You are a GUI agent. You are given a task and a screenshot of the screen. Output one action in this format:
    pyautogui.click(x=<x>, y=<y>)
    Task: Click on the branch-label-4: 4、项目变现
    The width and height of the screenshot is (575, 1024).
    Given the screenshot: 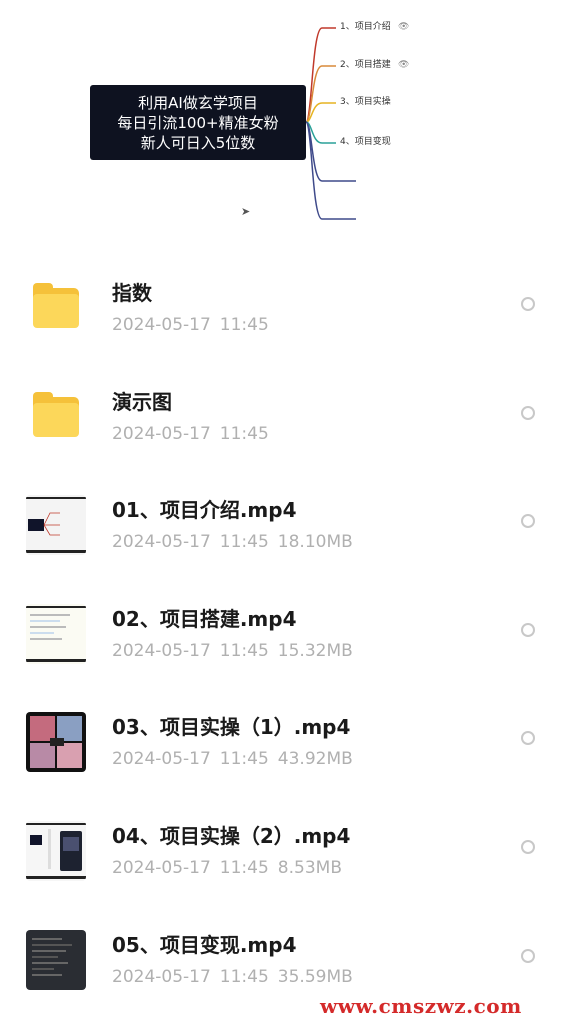 What is the action you would take?
    pyautogui.click(x=365, y=142)
    